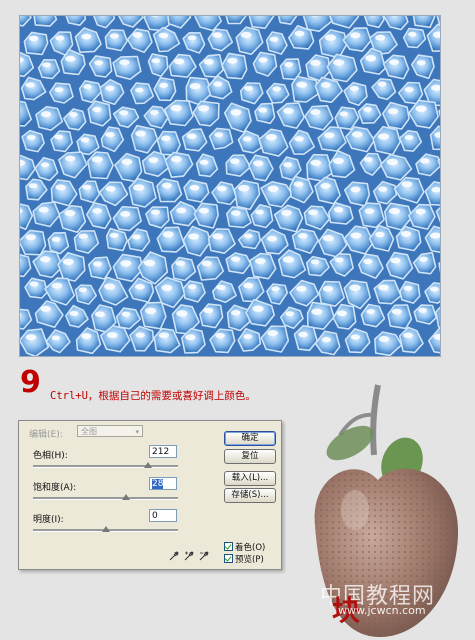 The height and width of the screenshot is (640, 475). What do you see at coordinates (48, 520) in the screenshot?
I see `lightness-label: 明度(I):` at bounding box center [48, 520].